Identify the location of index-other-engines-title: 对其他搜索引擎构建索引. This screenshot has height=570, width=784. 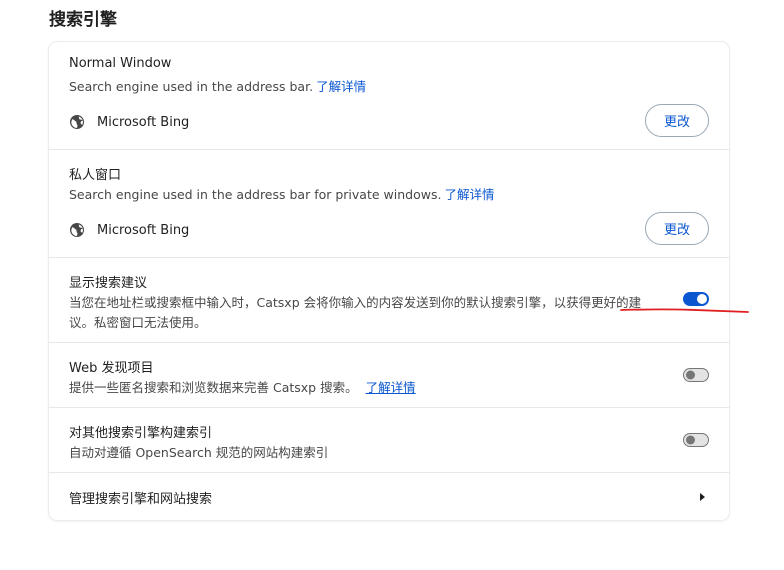
(141, 433).